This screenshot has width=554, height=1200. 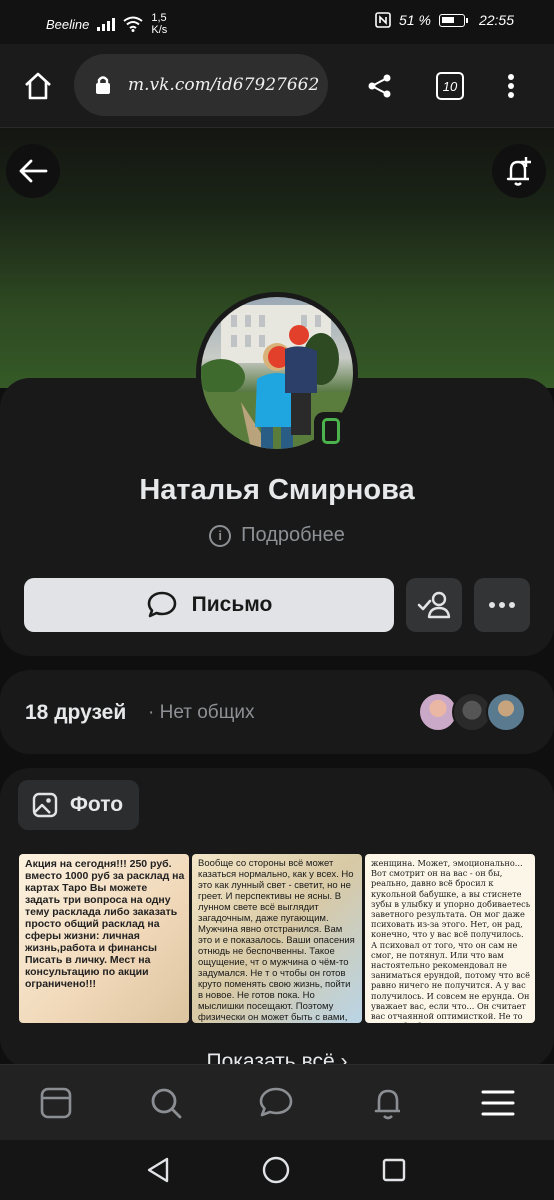 I want to click on details-link: i Подробнее, so click(x=277, y=535).